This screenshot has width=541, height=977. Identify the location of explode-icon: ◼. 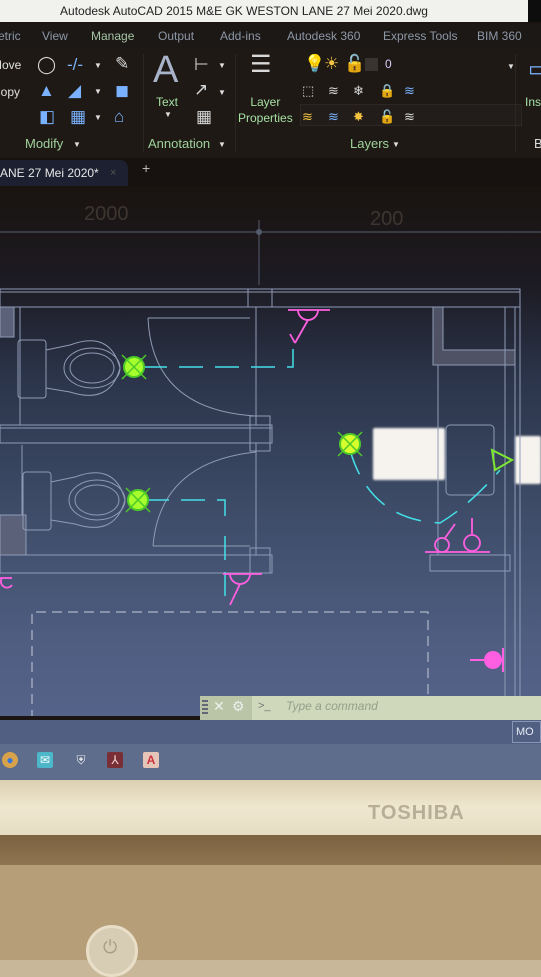
(122, 91).